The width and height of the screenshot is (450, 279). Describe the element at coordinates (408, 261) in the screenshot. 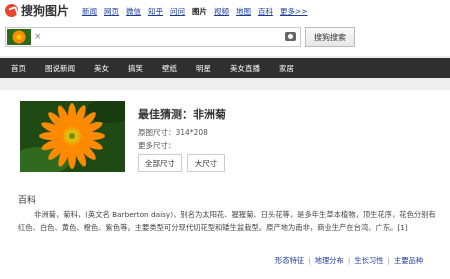

I see `tag-main-varieties: 主要品种` at that location.